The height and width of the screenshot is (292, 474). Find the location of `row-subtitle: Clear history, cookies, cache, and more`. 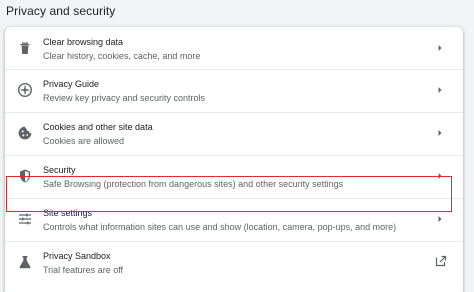

row-subtitle: Clear history, cookies, cache, and more is located at coordinates (122, 56).